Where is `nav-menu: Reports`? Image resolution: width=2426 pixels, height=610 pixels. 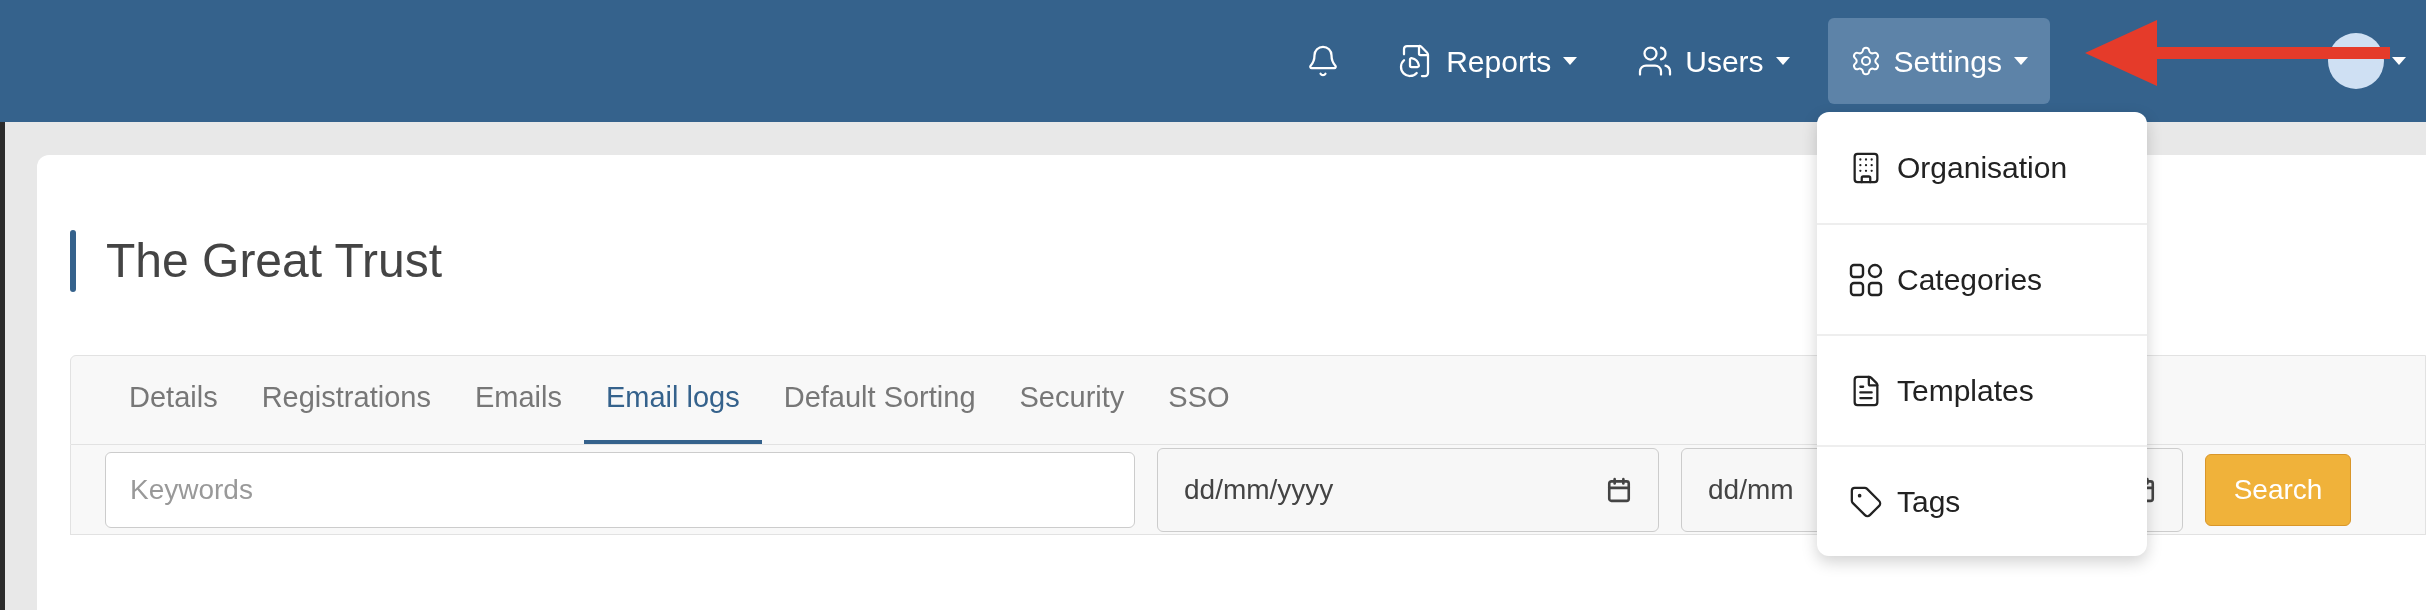
nav-menu: Reports is located at coordinates (1488, 61).